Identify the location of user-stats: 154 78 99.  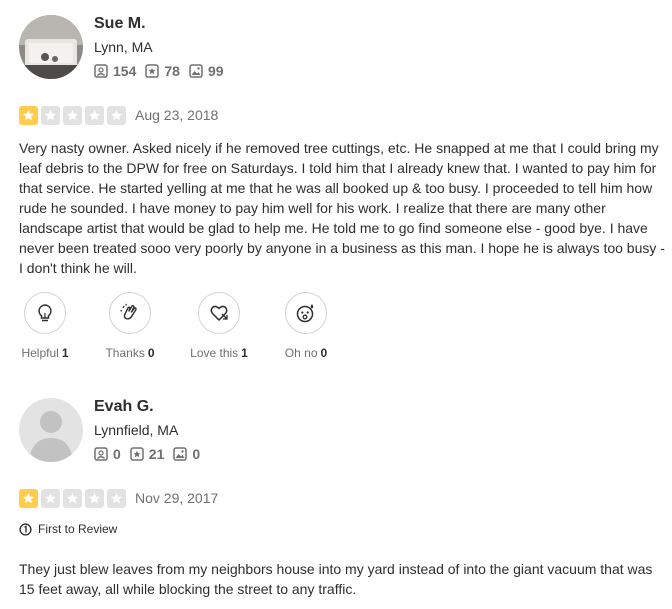
(163, 71).